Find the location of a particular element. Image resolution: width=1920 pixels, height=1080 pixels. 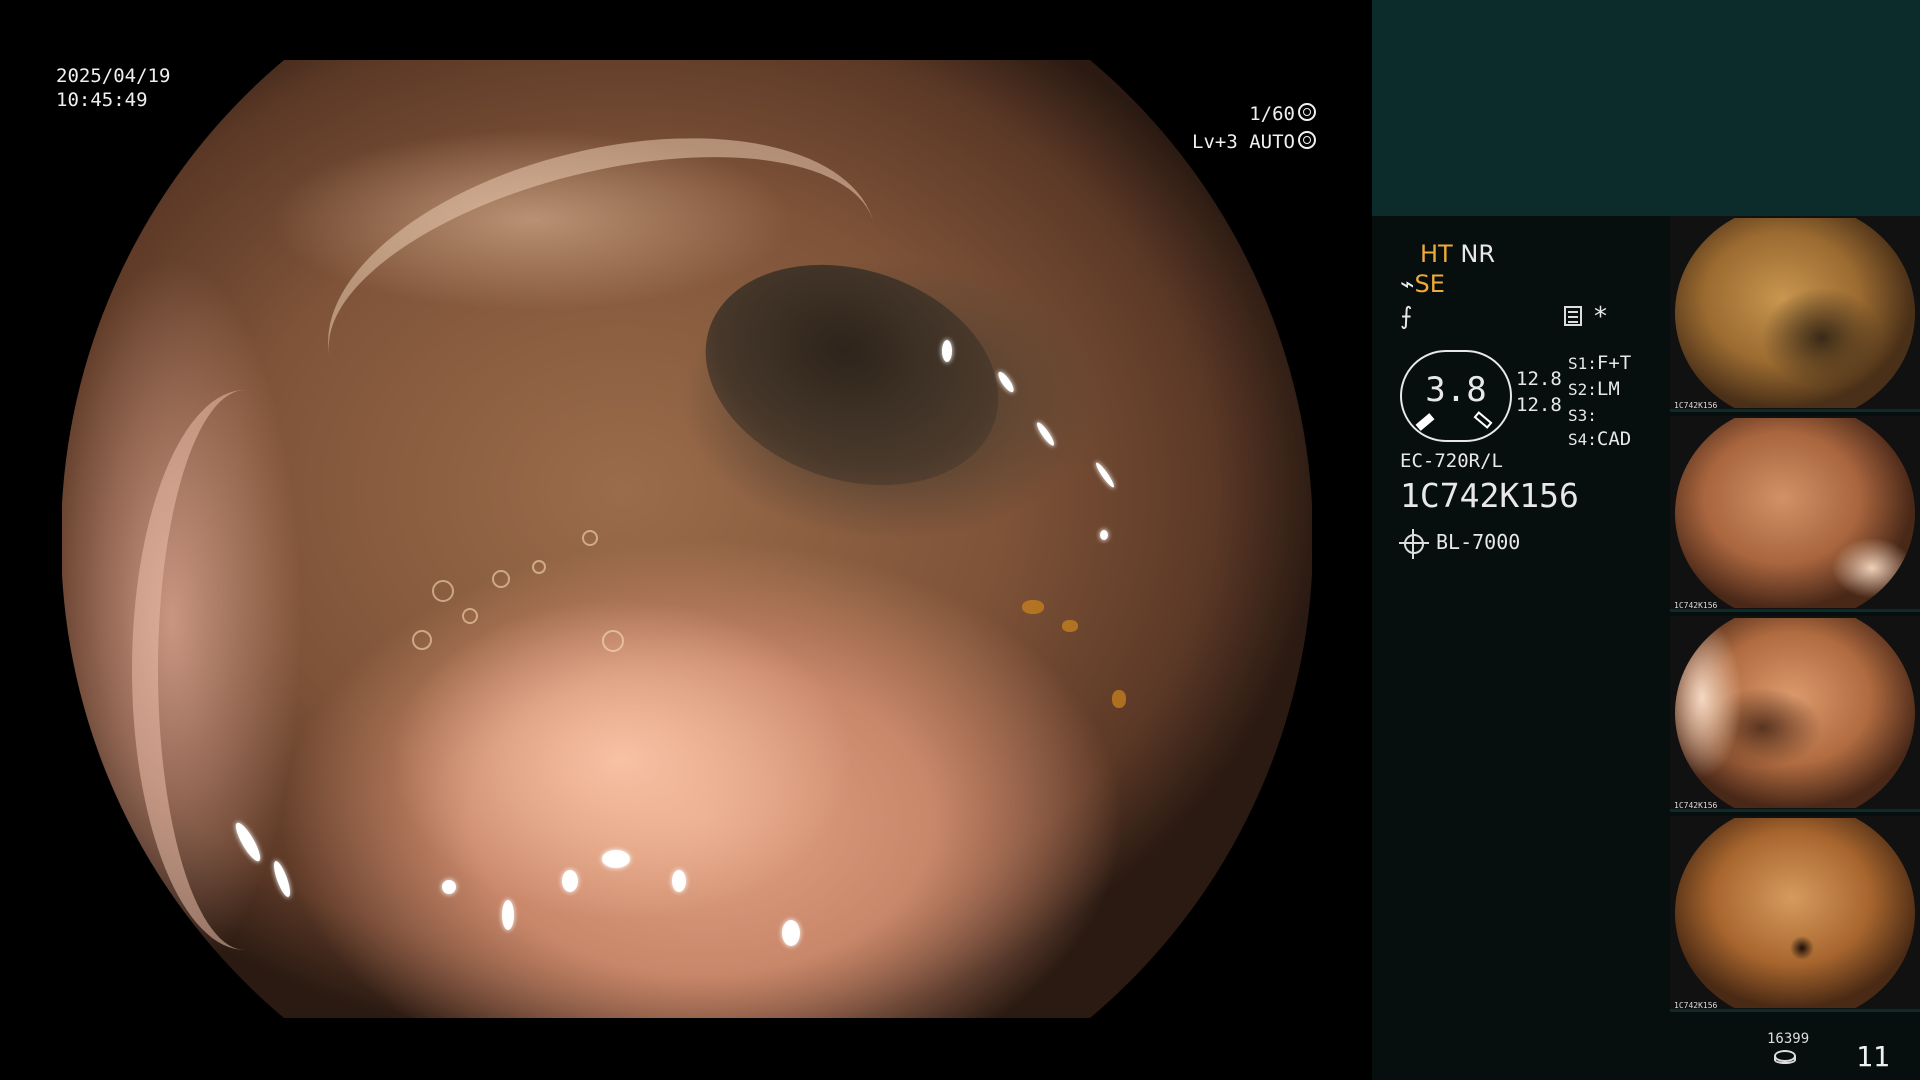

image-count: 11 is located at coordinates (1873, 1056).